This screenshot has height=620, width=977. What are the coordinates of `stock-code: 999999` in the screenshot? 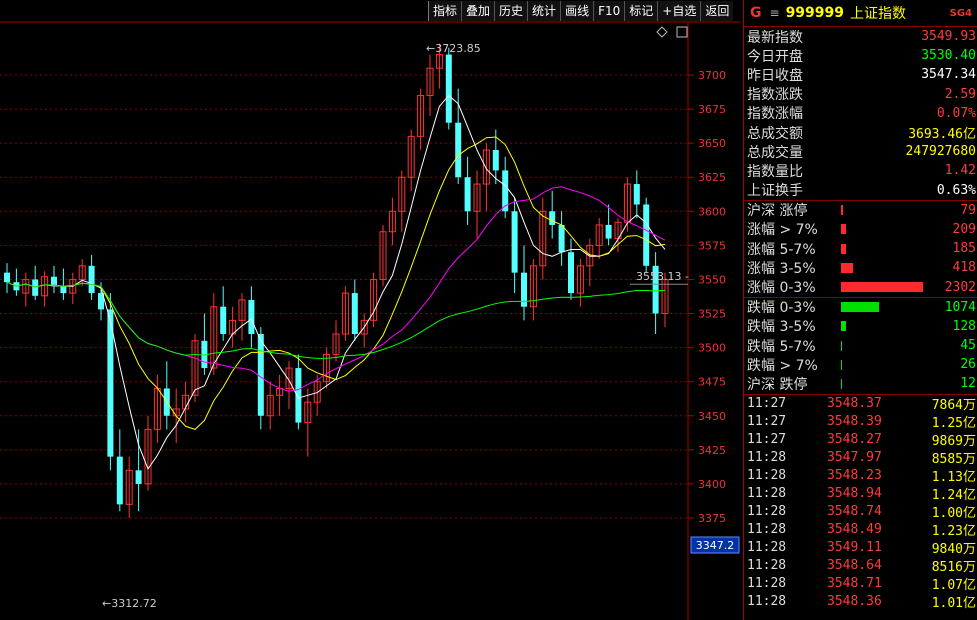 It's located at (815, 13).